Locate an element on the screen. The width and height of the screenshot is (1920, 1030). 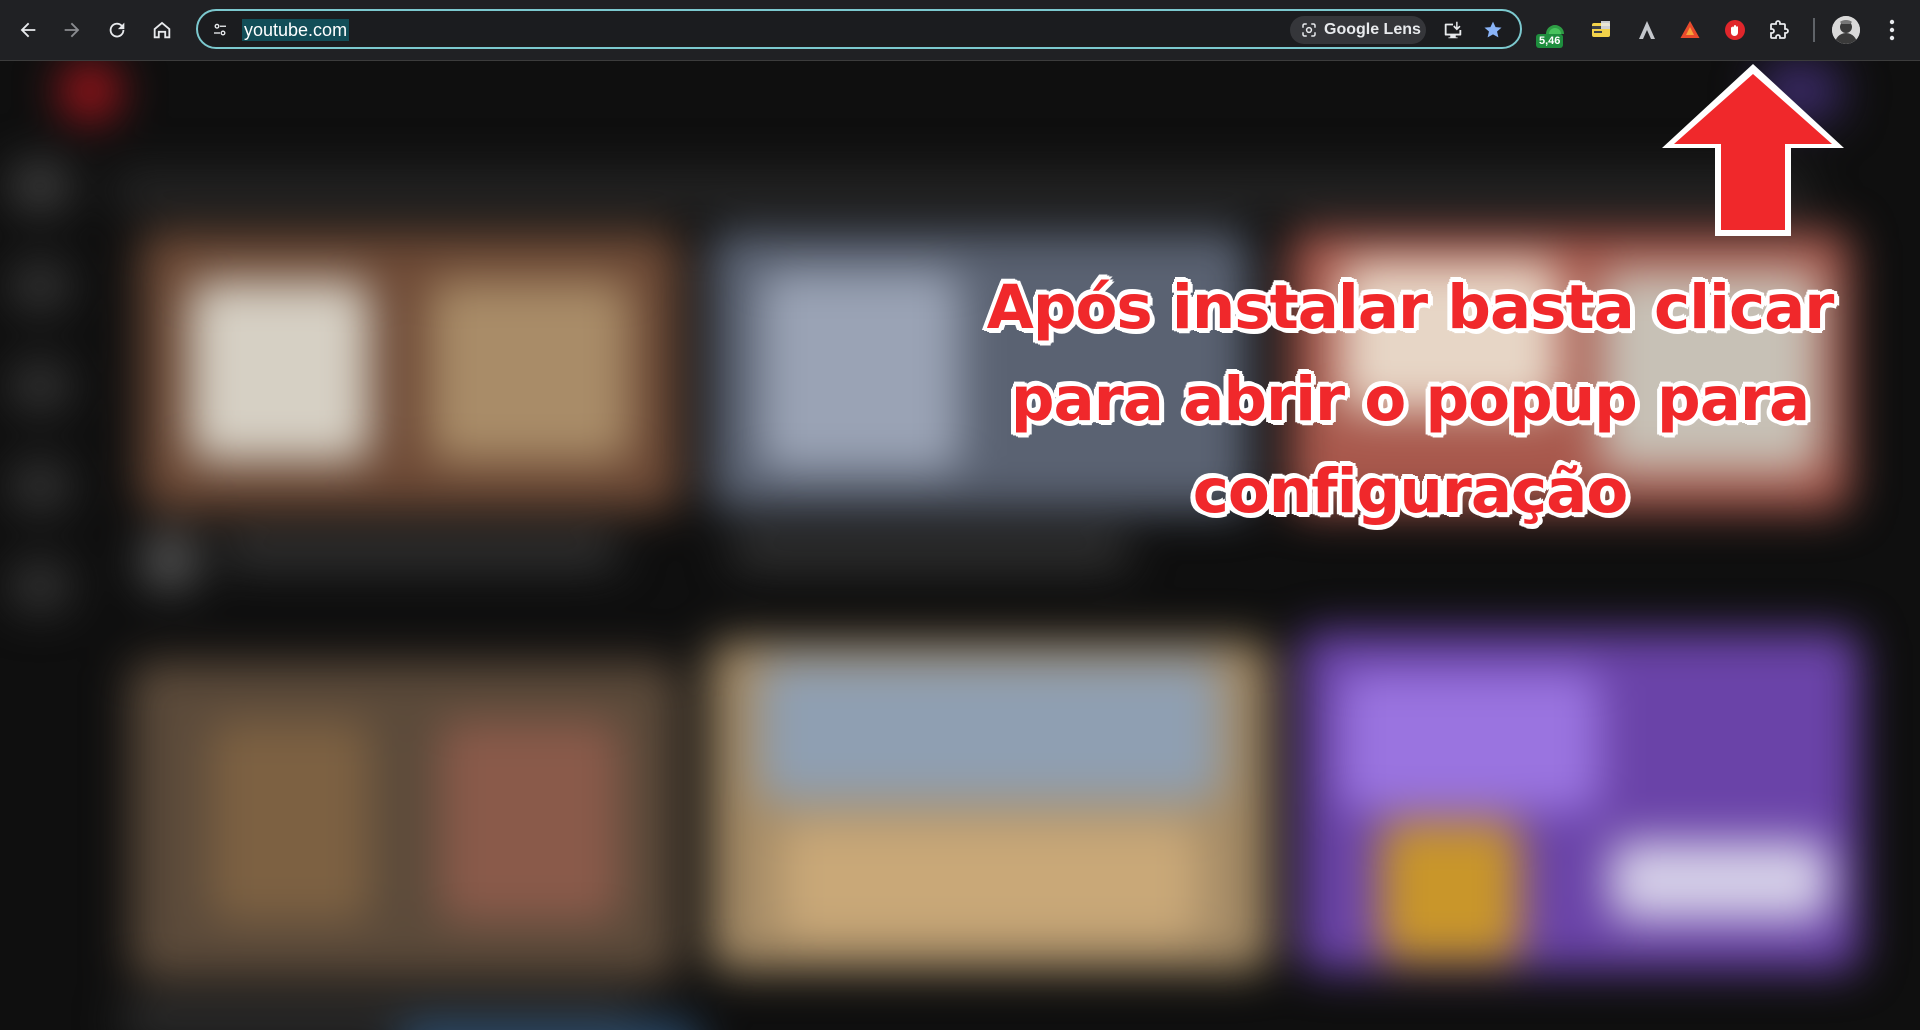
browser-menu-button is located at coordinates (1892, 30).